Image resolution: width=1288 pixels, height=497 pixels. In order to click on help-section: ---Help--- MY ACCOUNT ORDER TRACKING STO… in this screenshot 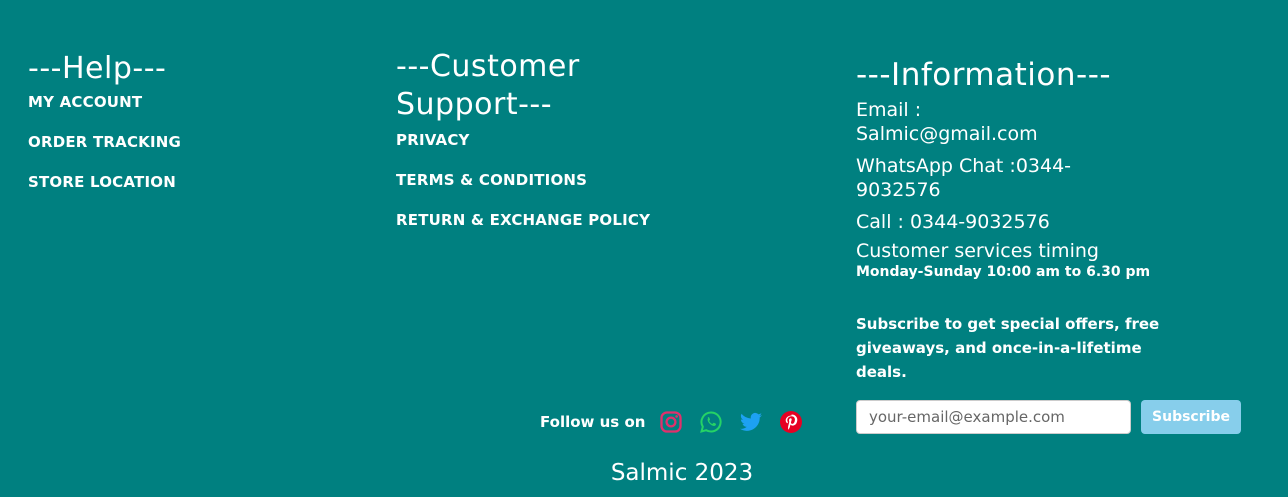, I will do `click(178, 131)`.